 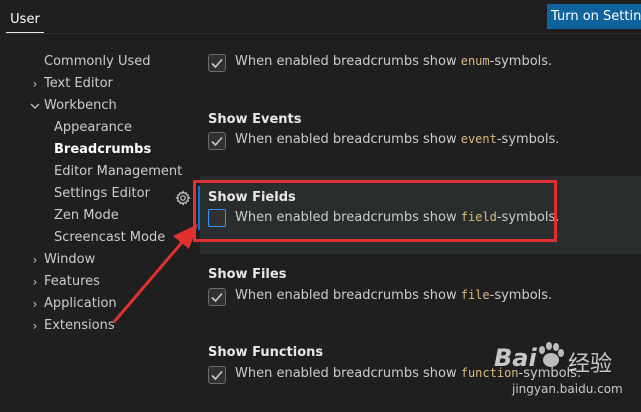 What do you see at coordinates (590, 364) in the screenshot?
I see `watermark-brand-cn: 经验` at bounding box center [590, 364].